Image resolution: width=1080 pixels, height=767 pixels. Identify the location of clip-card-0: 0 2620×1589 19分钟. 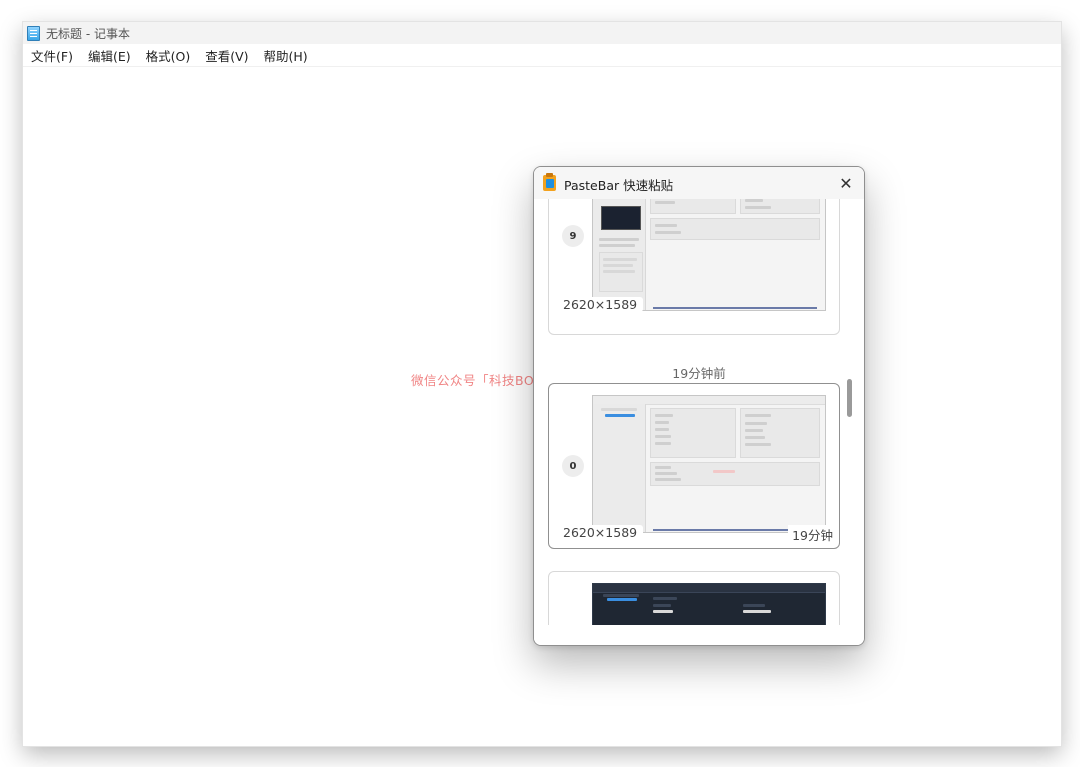
(694, 466).